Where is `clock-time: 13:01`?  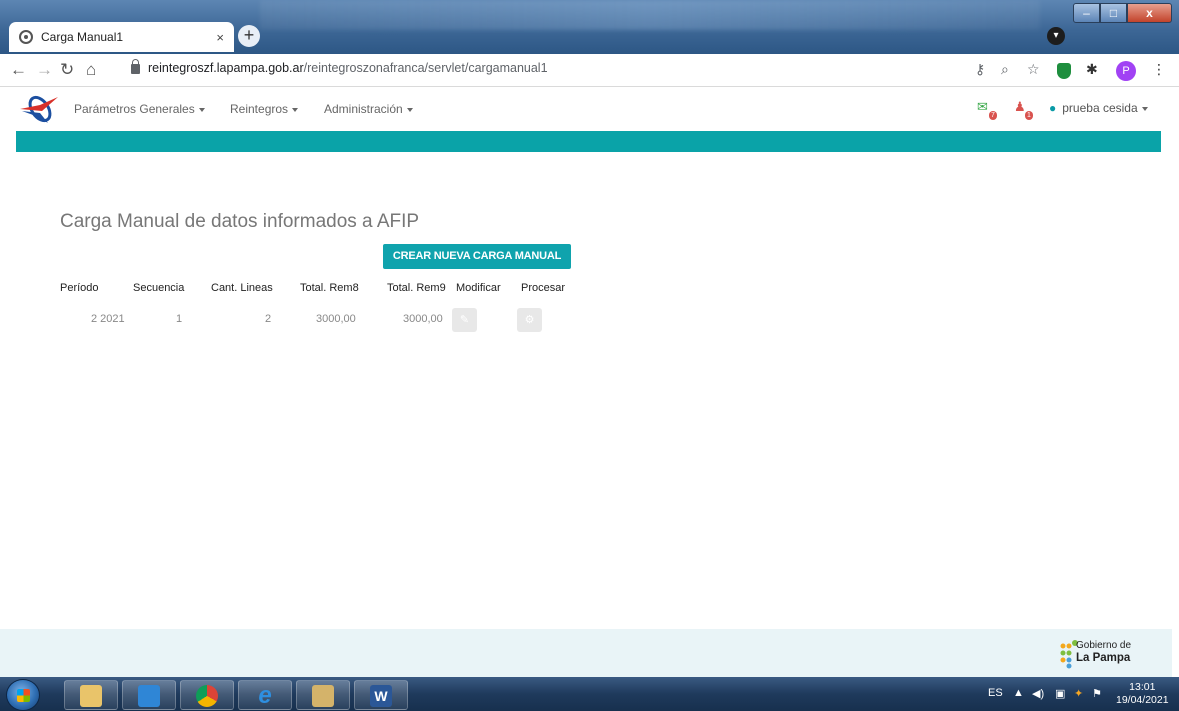 clock-time: 13:01 is located at coordinates (1142, 687).